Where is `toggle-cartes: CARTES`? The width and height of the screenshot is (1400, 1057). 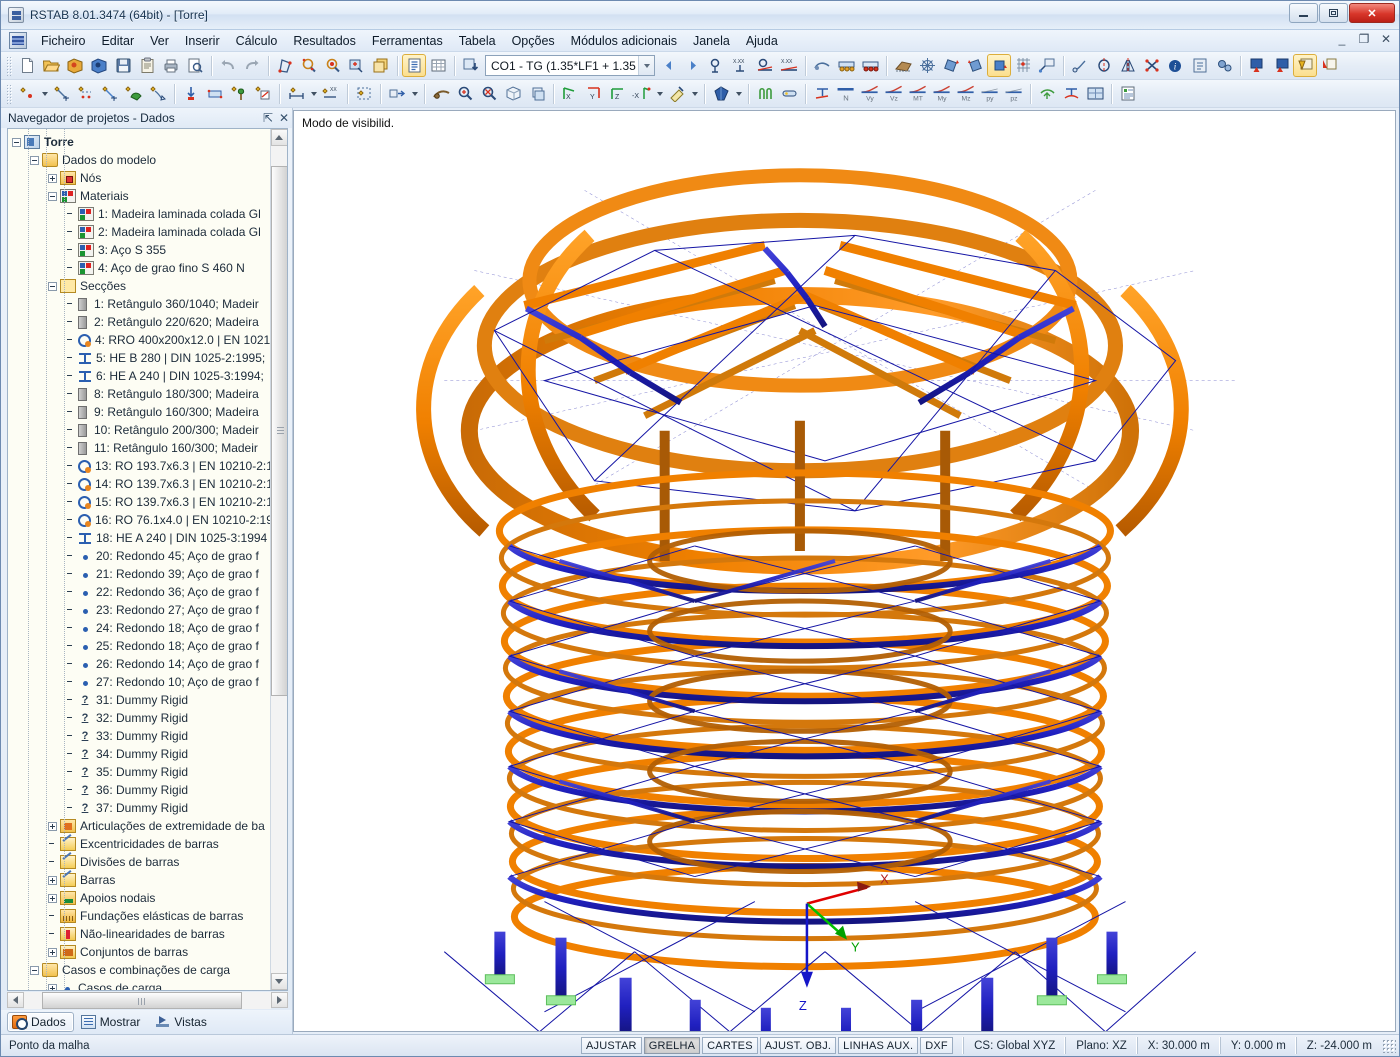 toggle-cartes: CARTES is located at coordinates (730, 1045).